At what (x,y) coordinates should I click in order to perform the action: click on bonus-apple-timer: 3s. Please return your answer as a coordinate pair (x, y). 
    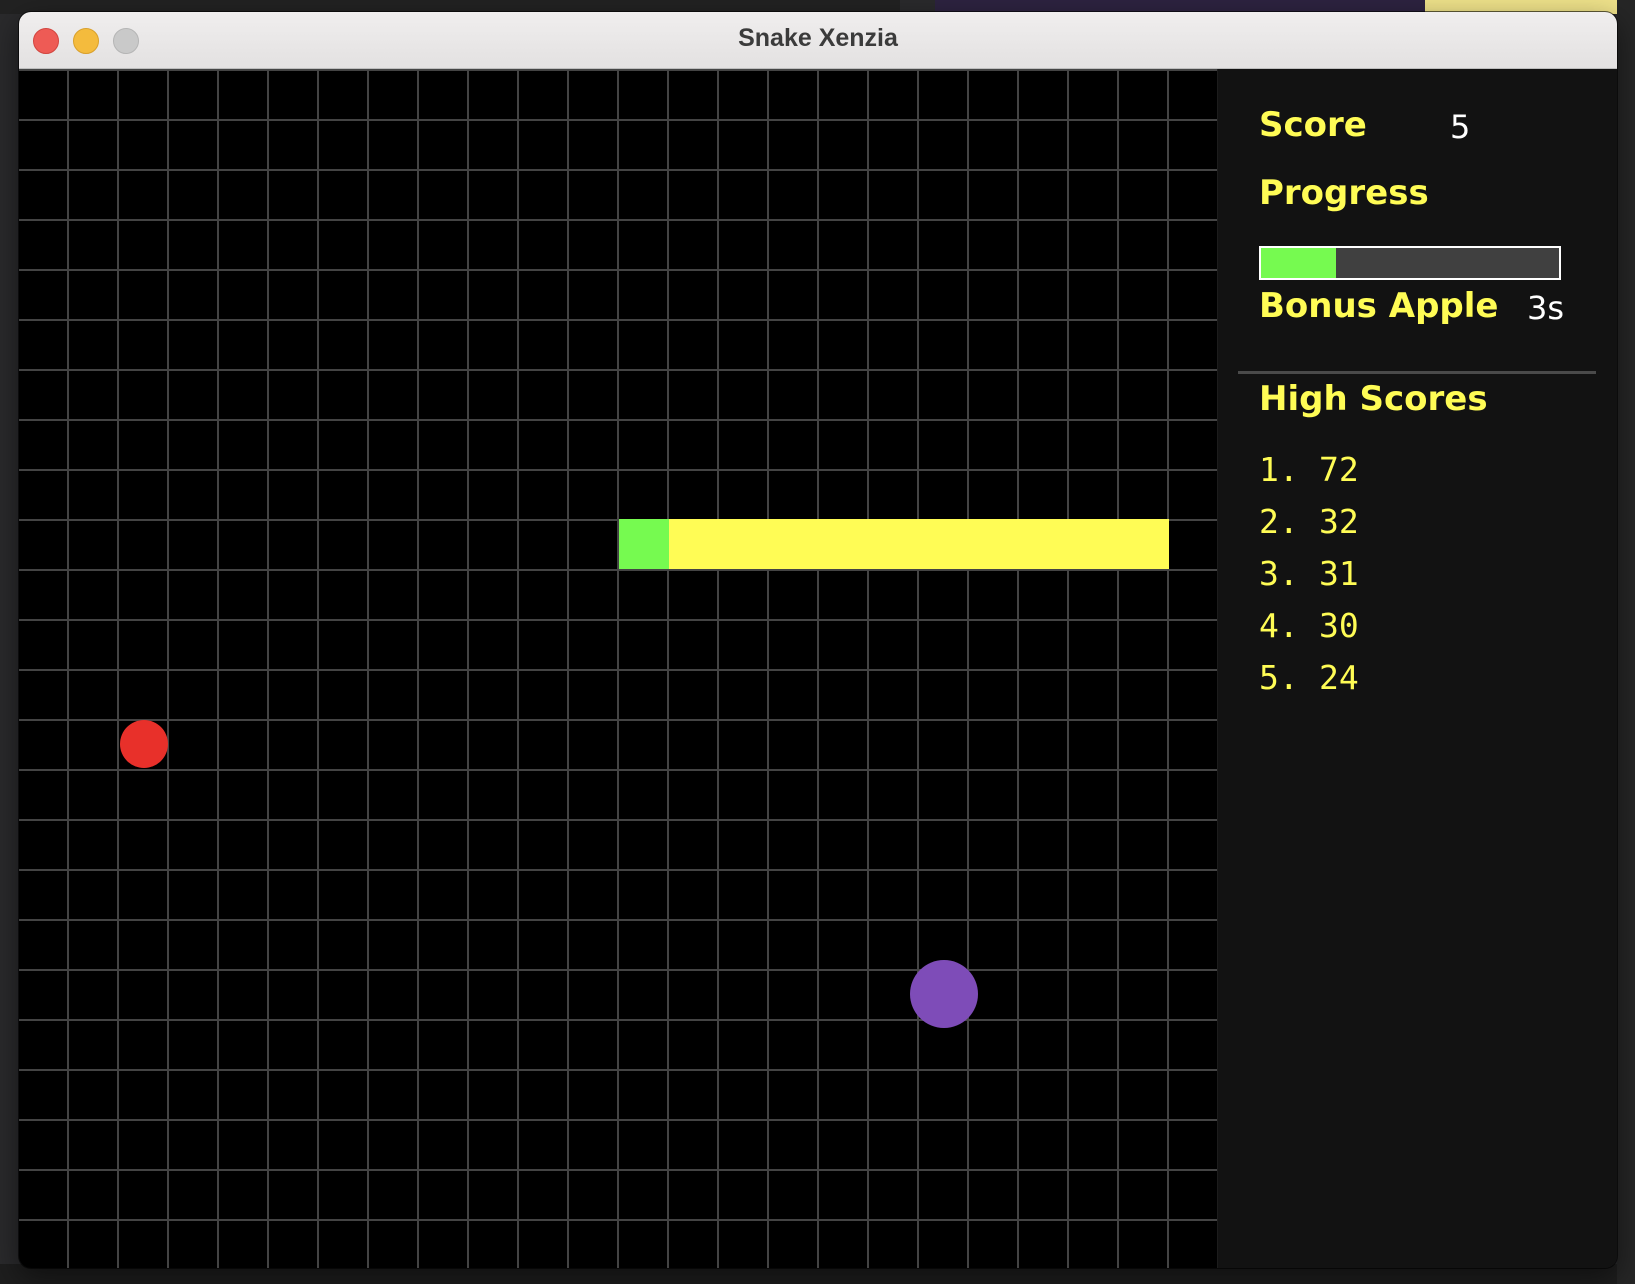
    Looking at the image, I should click on (1546, 308).